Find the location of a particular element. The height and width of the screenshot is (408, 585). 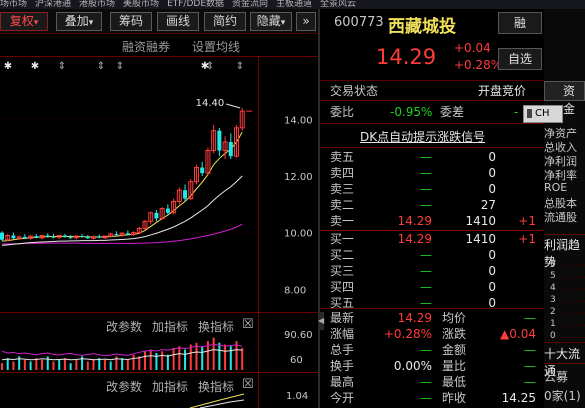

sell-order-row: 卖五 — 0 is located at coordinates (432, 157).